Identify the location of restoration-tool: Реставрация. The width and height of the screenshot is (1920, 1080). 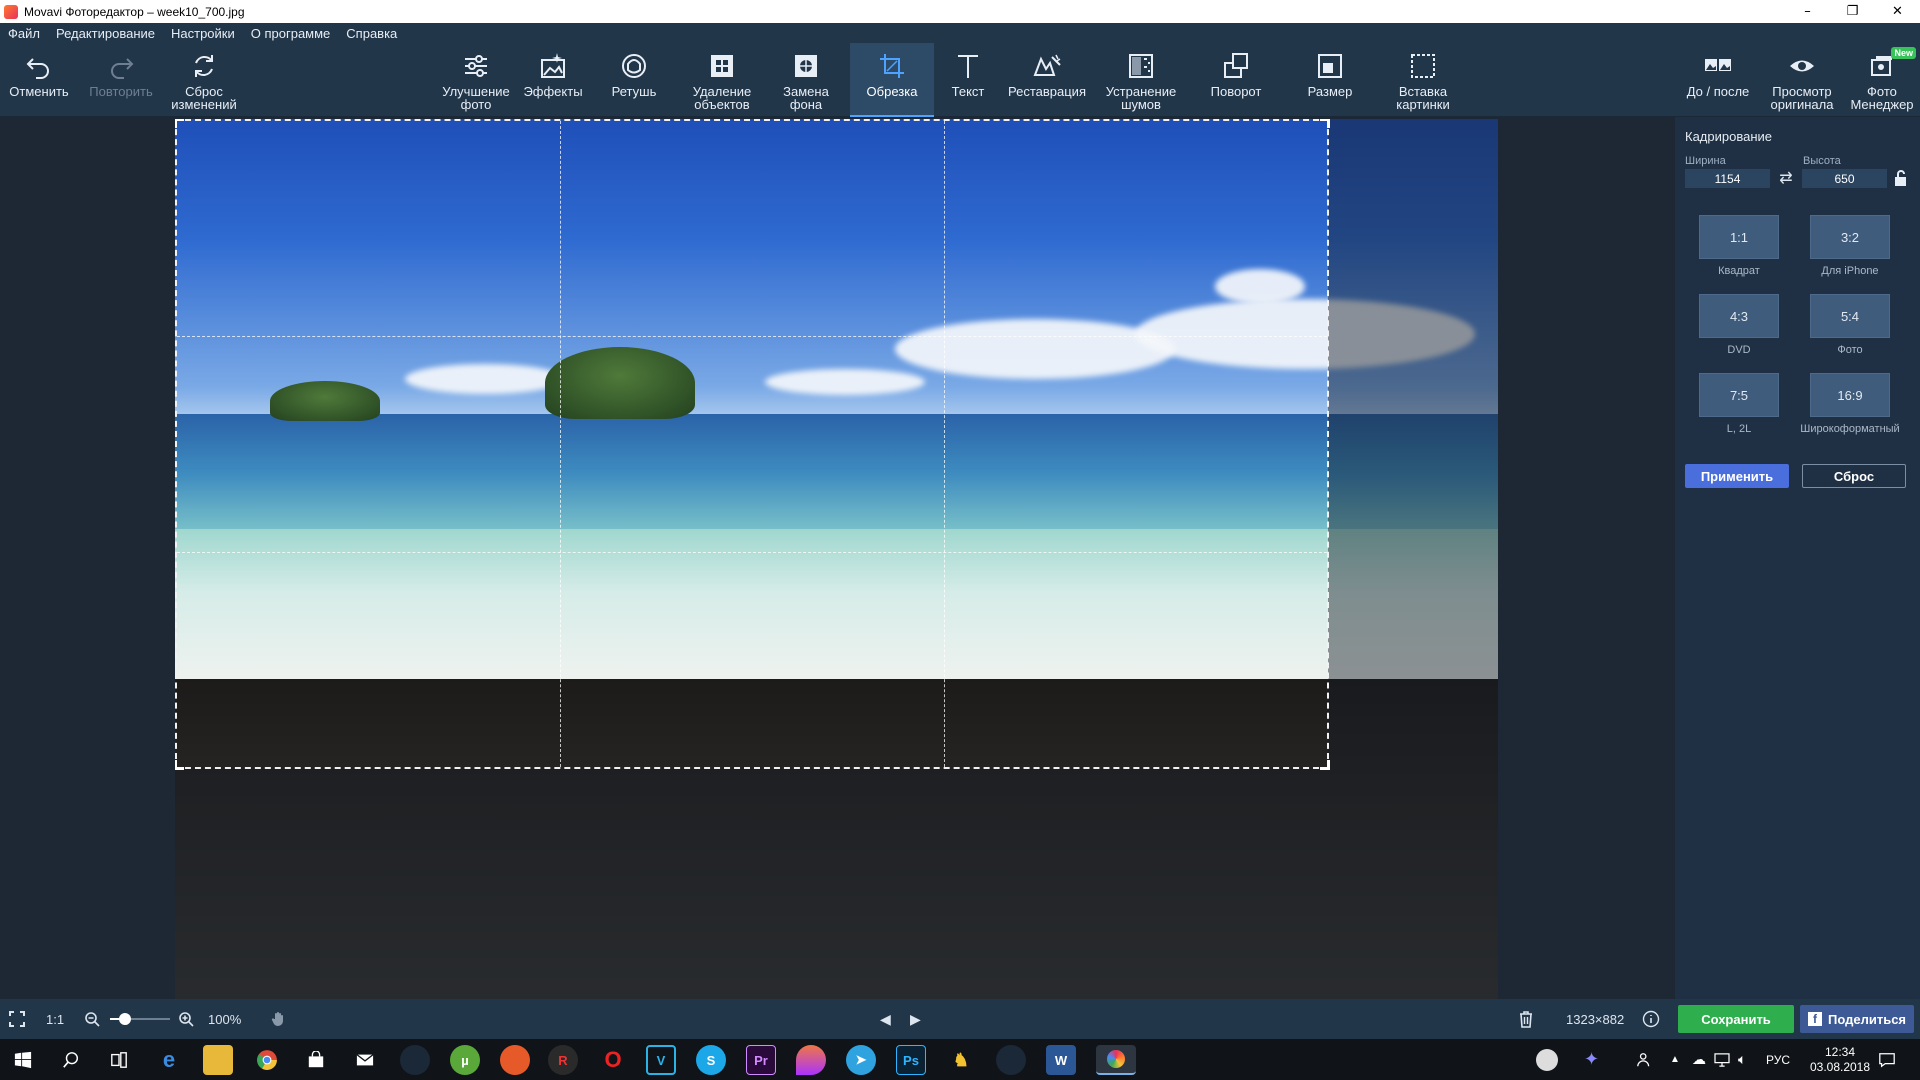
(1047, 80).